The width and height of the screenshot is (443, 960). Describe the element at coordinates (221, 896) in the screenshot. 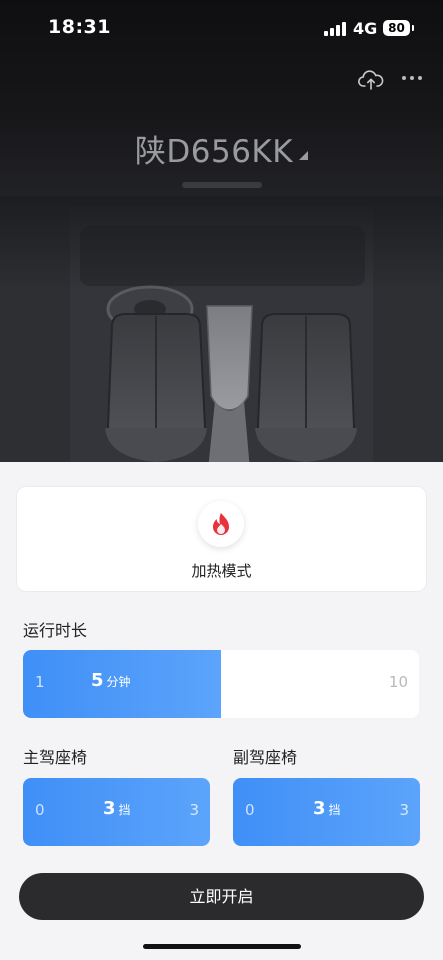

I see `start-now-button: 立即开启` at that location.